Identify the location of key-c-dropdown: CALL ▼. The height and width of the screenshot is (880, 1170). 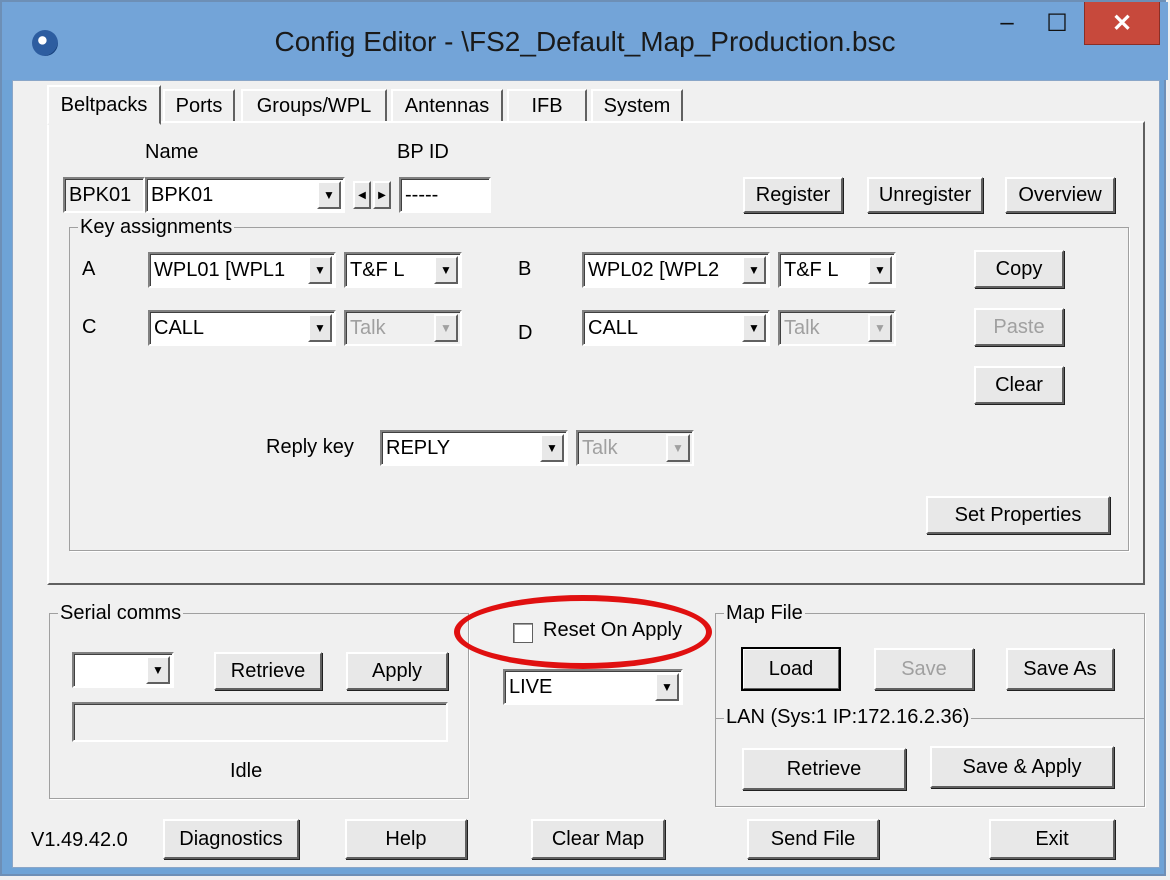
(242, 328).